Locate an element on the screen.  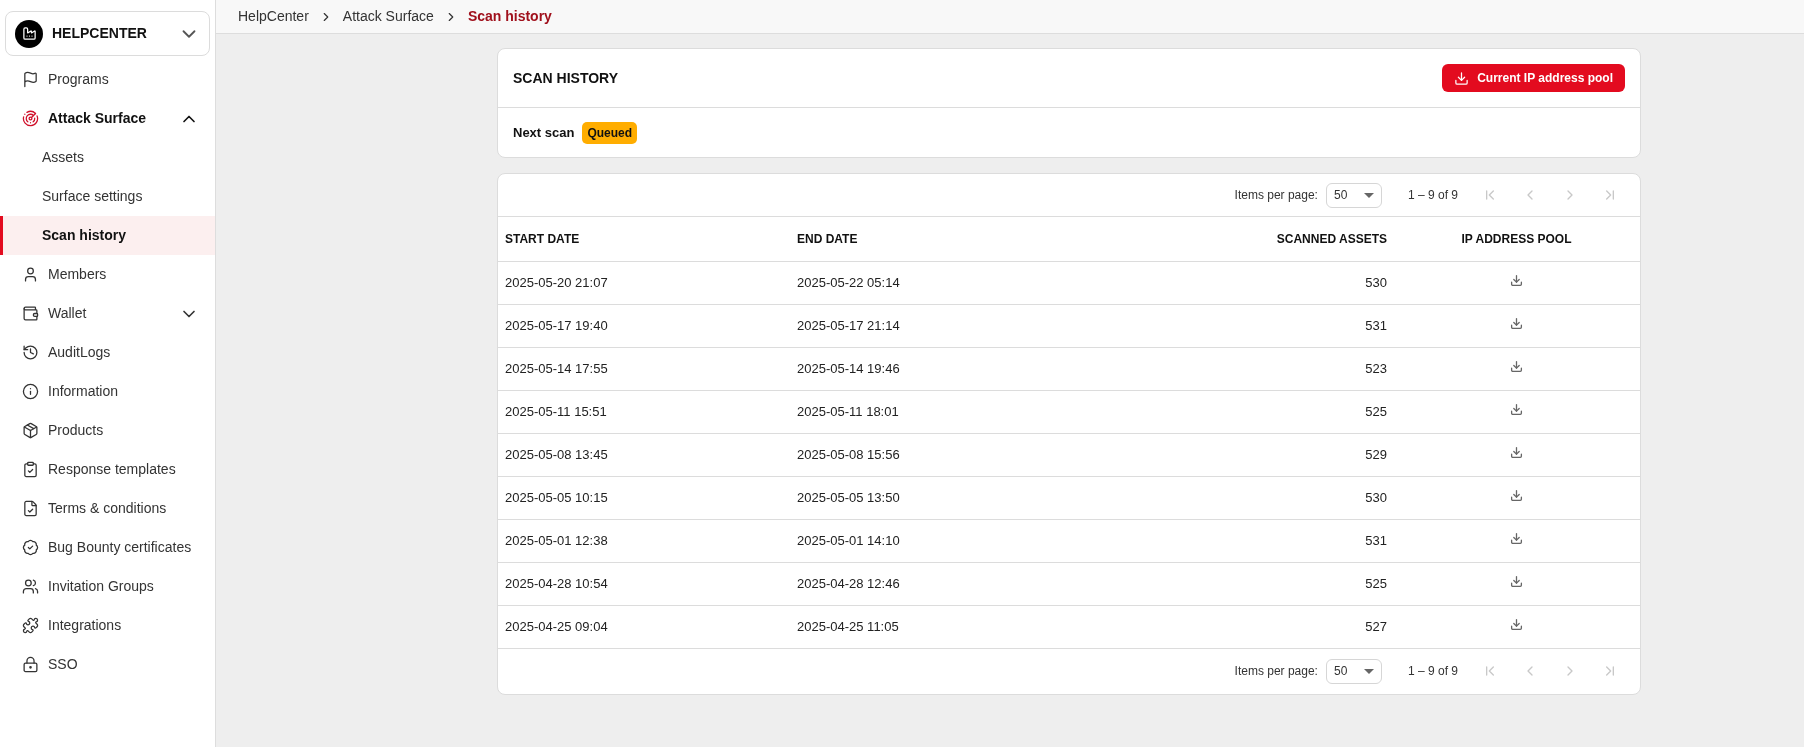
sidebar-item: Invitation Groups is located at coordinates (107, 586).